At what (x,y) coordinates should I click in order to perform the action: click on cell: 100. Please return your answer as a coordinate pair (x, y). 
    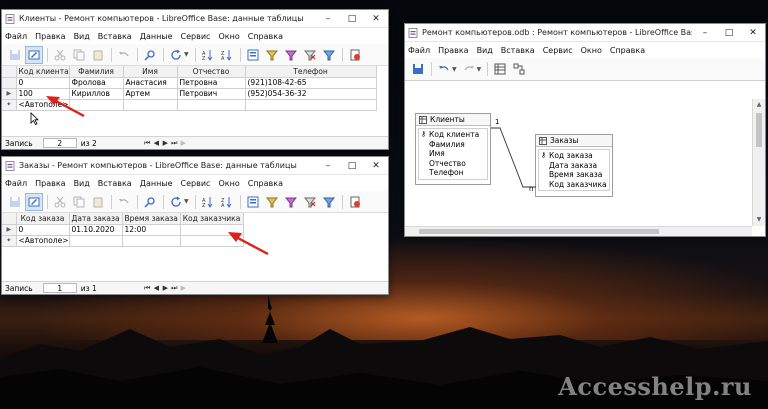
    Looking at the image, I should click on (43, 94).